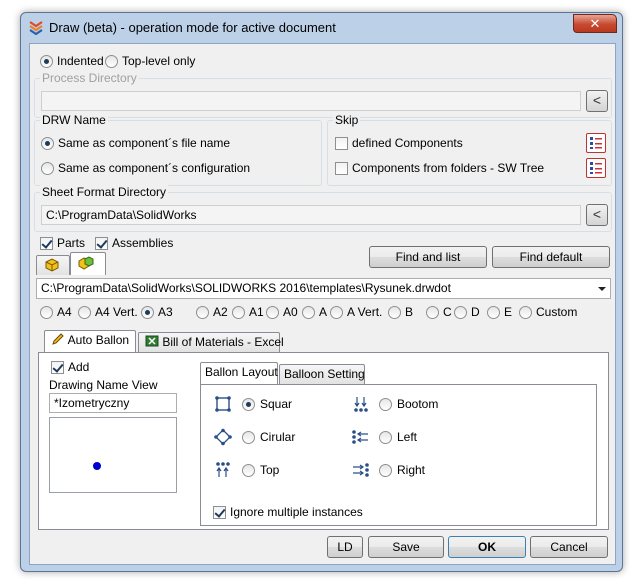 The width and height of the screenshot is (644, 588). What do you see at coordinates (385, 437) in the screenshot?
I see `layout-left-radio` at bounding box center [385, 437].